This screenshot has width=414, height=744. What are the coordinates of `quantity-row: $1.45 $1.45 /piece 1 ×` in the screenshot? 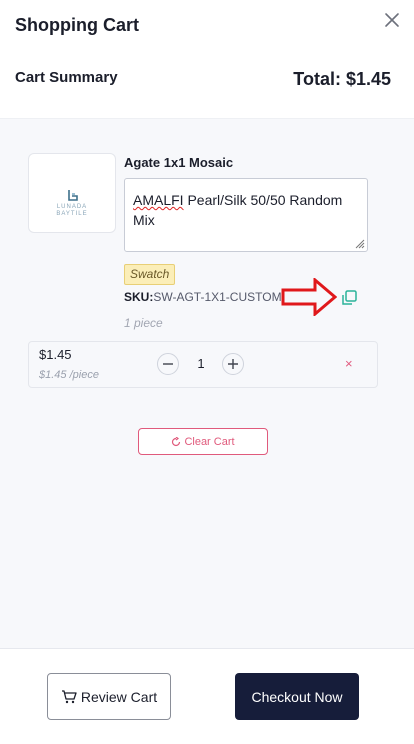 It's located at (203, 364).